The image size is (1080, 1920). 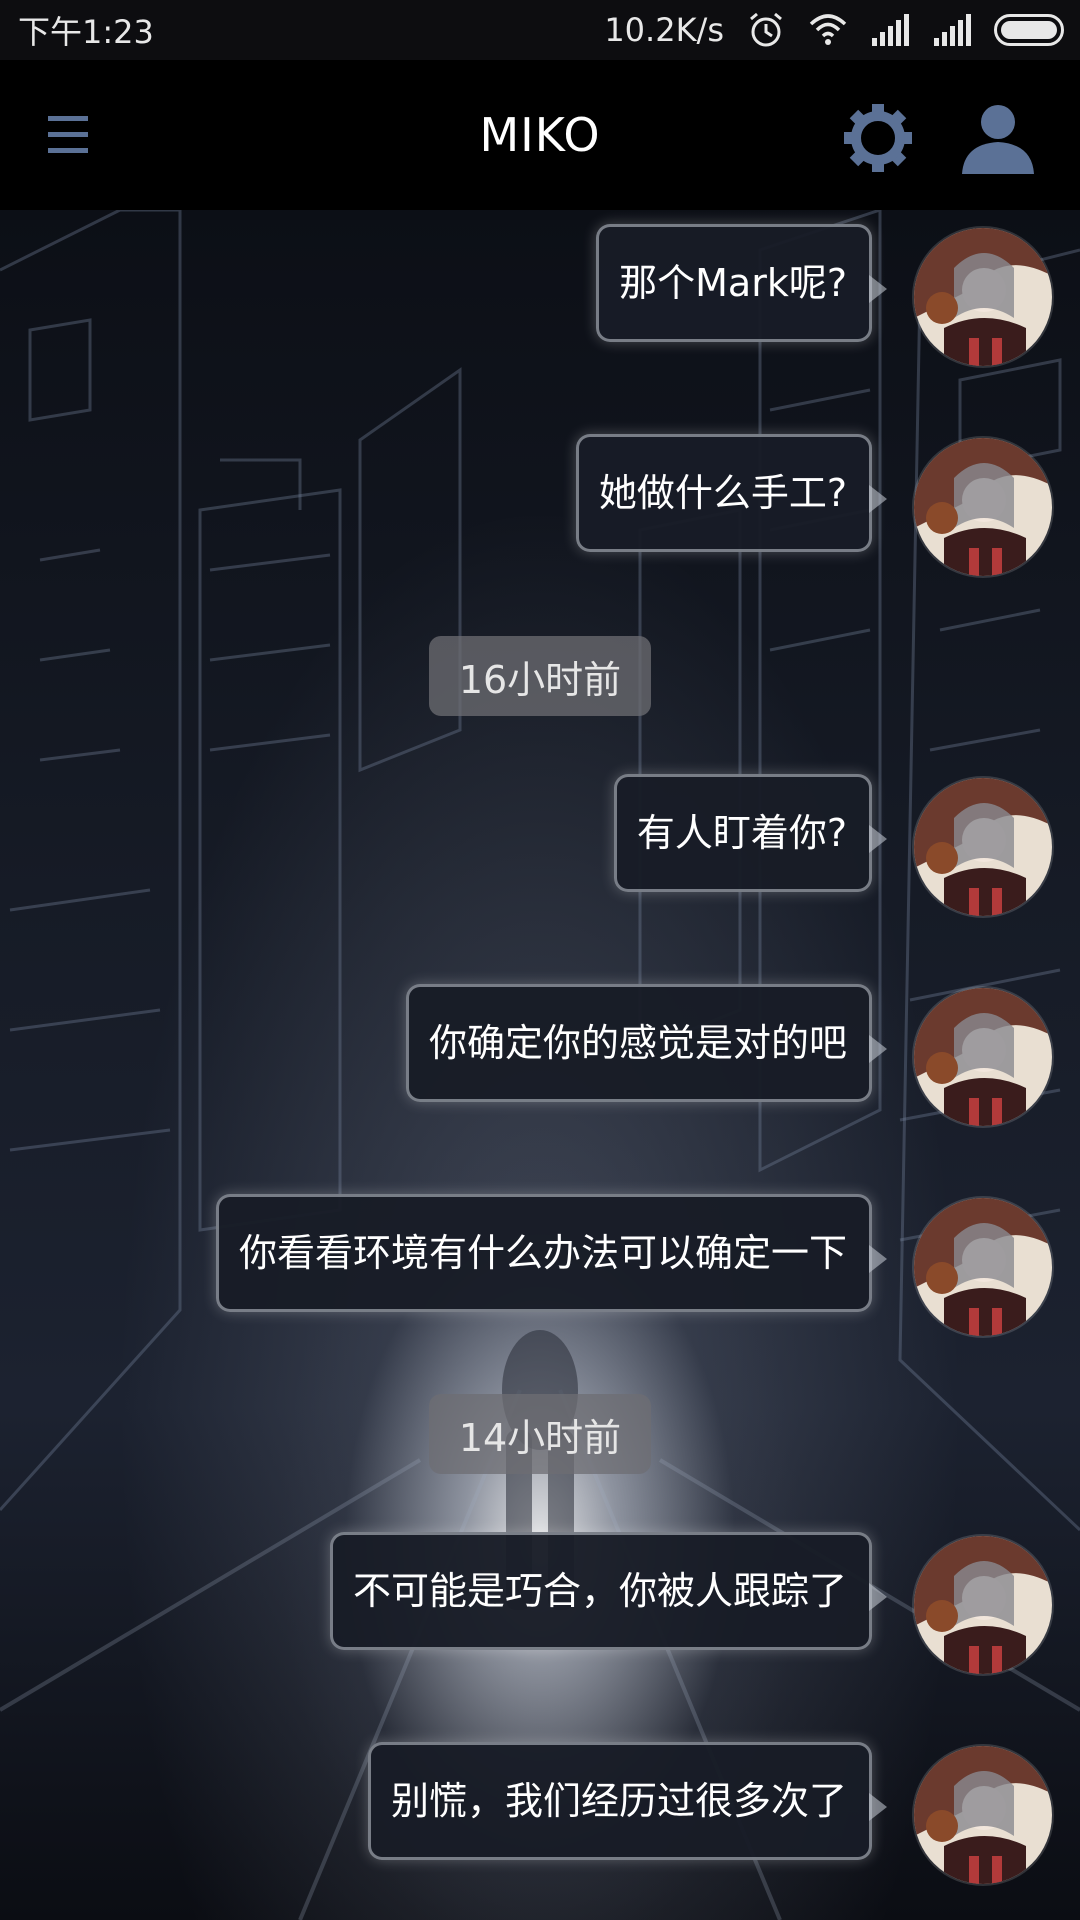 I want to click on message-text: 不可能是巧合，你被人跟踪了, so click(x=599, y=1591).